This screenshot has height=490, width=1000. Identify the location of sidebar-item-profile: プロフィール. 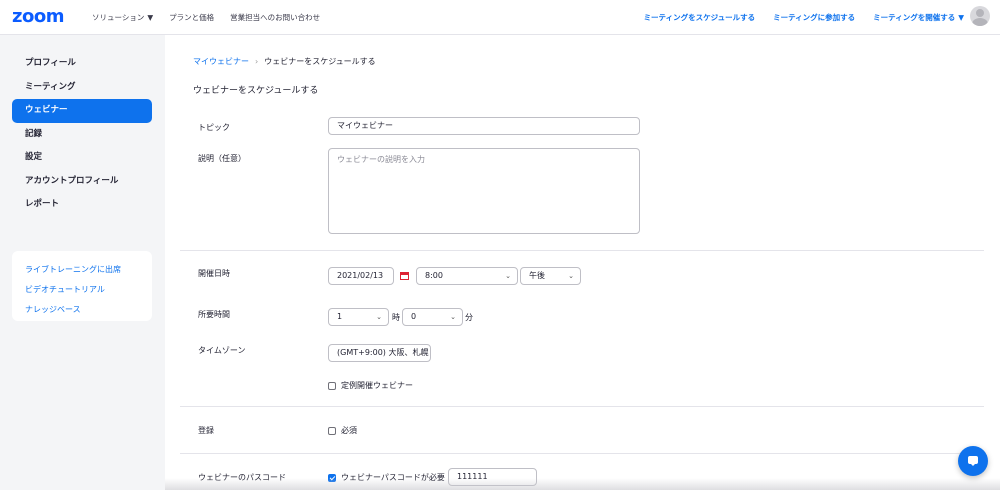
(82, 64).